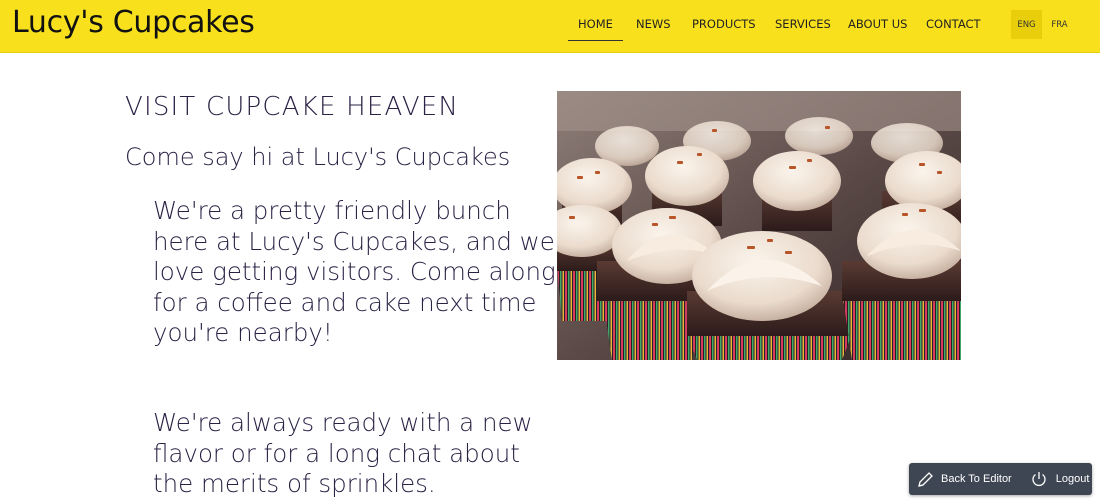 The width and height of the screenshot is (1100, 500). What do you see at coordinates (653, 28) in the screenshot?
I see `nav-news: NEWS` at bounding box center [653, 28].